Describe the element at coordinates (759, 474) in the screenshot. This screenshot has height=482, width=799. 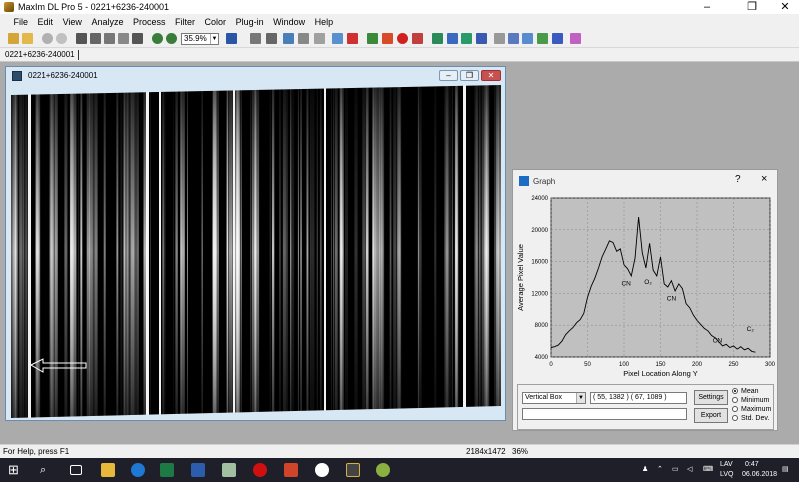
I see `tray-date: 06.06.2018` at that location.